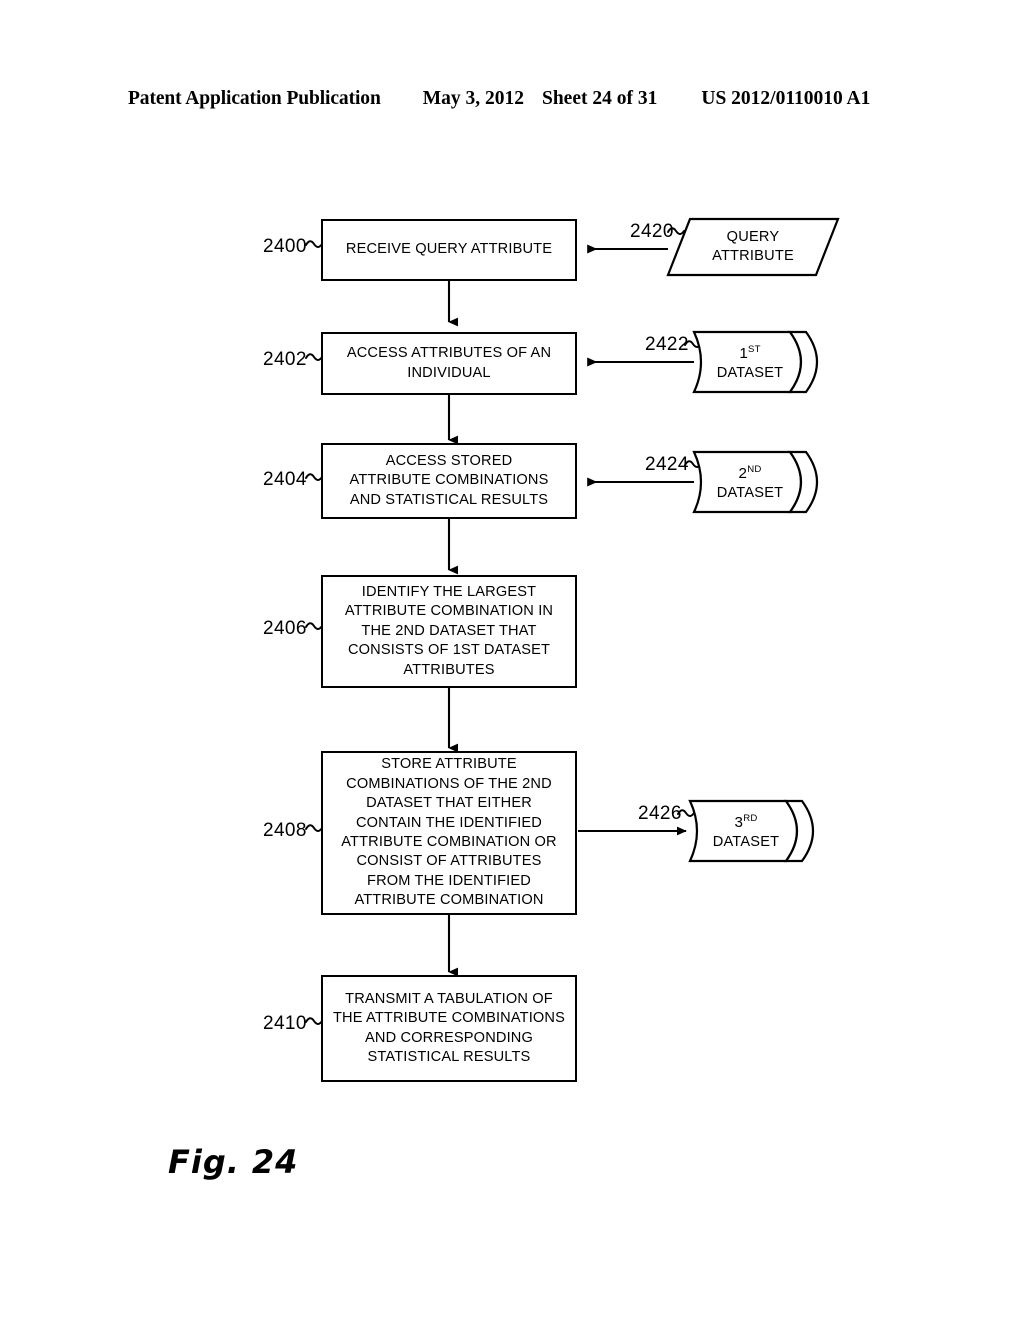  Describe the element at coordinates (743, 354) in the screenshot. I see `data-node-2422-ordinal-number: 1` at that location.